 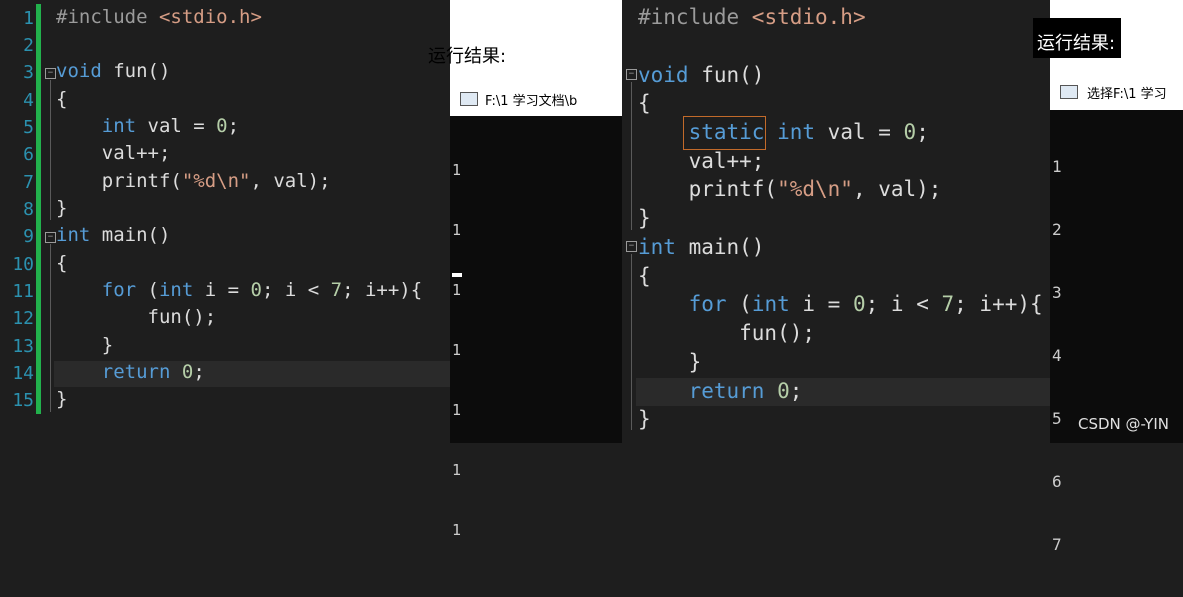 What do you see at coordinates (23, 400) in the screenshot?
I see `line-number: 15` at bounding box center [23, 400].